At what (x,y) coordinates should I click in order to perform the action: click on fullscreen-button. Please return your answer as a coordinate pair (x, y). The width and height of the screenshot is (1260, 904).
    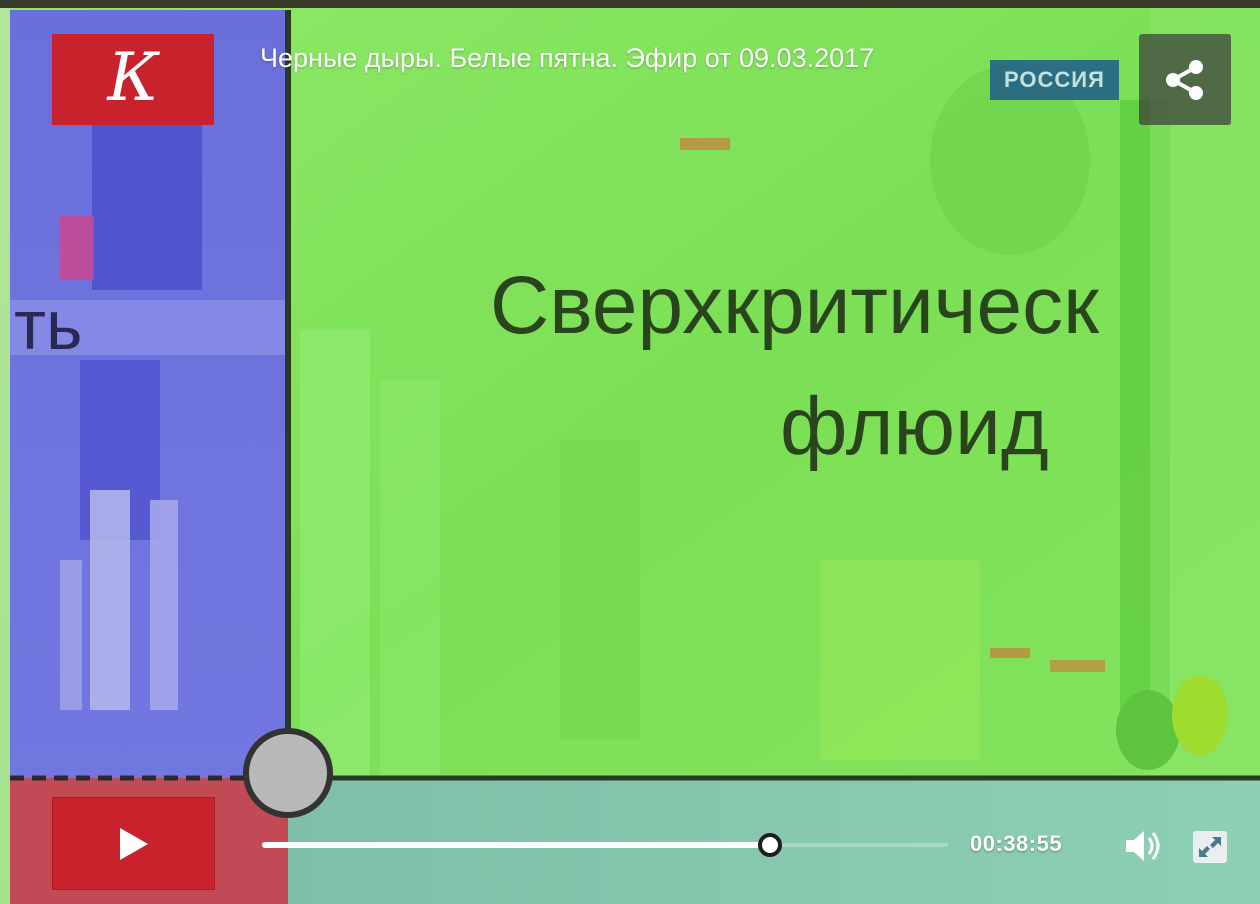
    Looking at the image, I should click on (1210, 847).